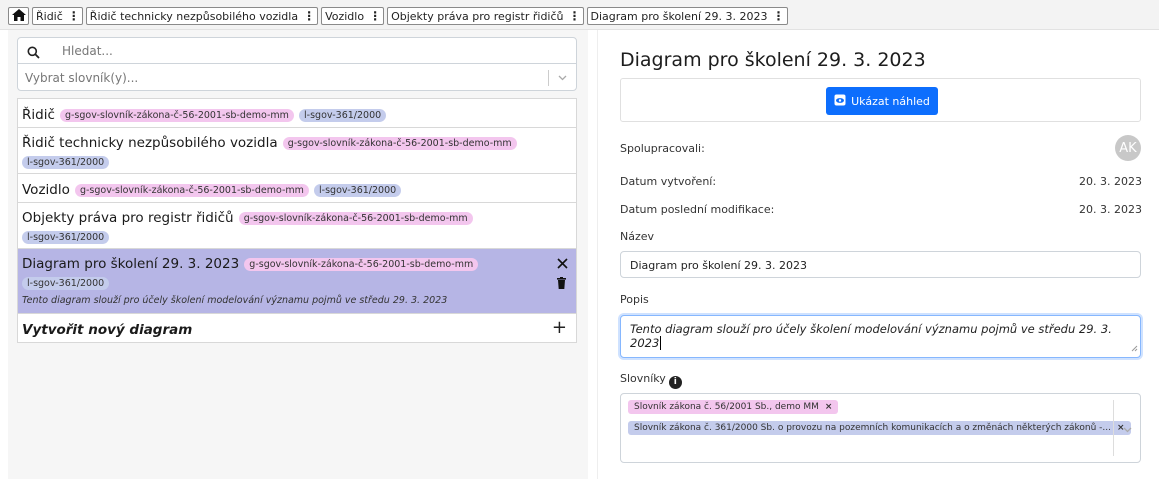 The height and width of the screenshot is (479, 1159). What do you see at coordinates (634, 299) in the screenshot?
I see `description-label: Popis` at bounding box center [634, 299].